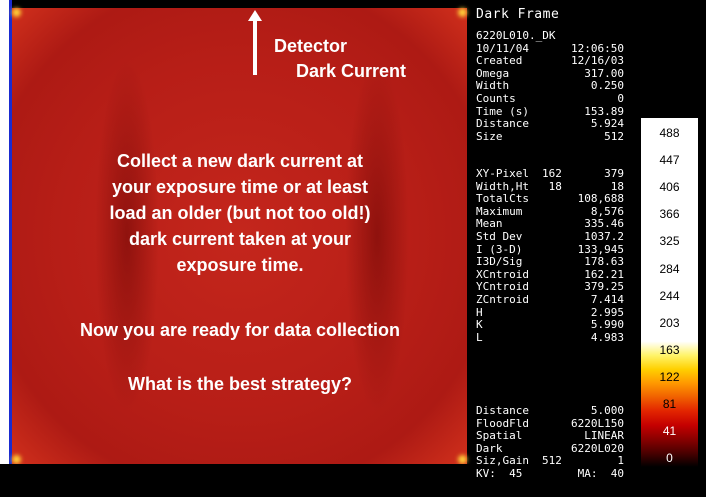 The image size is (706, 497). What do you see at coordinates (669, 295) in the screenshot?
I see `colorbar-tick-label: 244` at bounding box center [669, 295].